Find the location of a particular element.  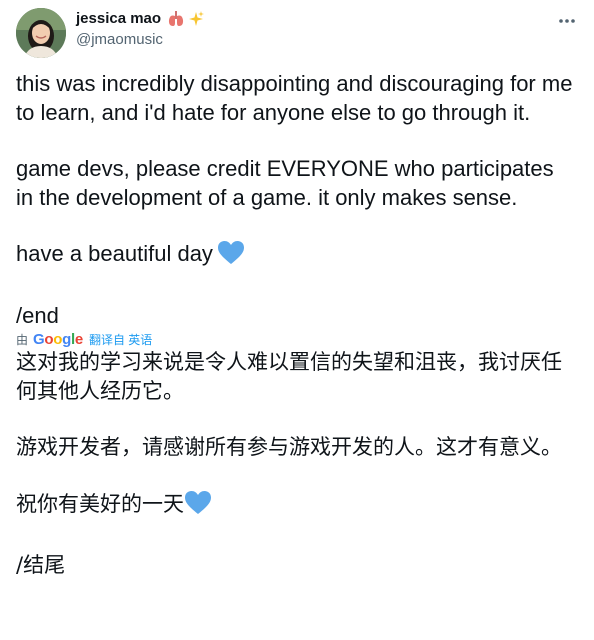

tweet-paragraph-4: /end is located at coordinates (37, 315).